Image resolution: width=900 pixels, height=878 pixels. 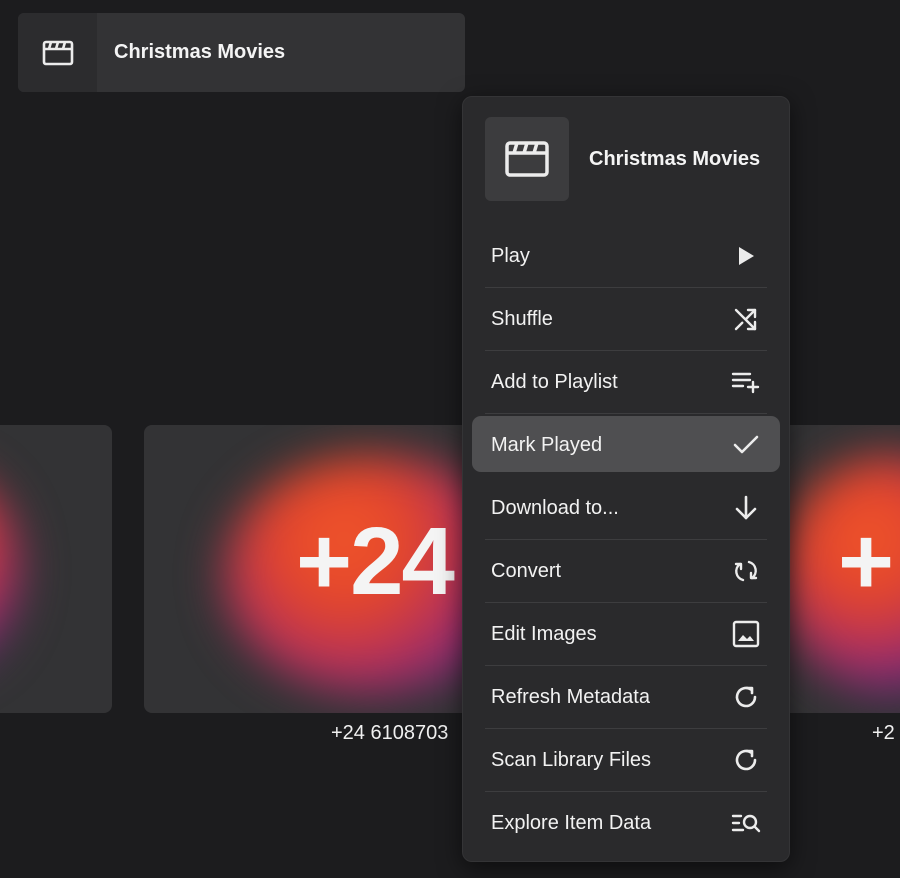 I want to click on menu-item-add-to-playlist: Add to Playlist, so click(x=626, y=382).